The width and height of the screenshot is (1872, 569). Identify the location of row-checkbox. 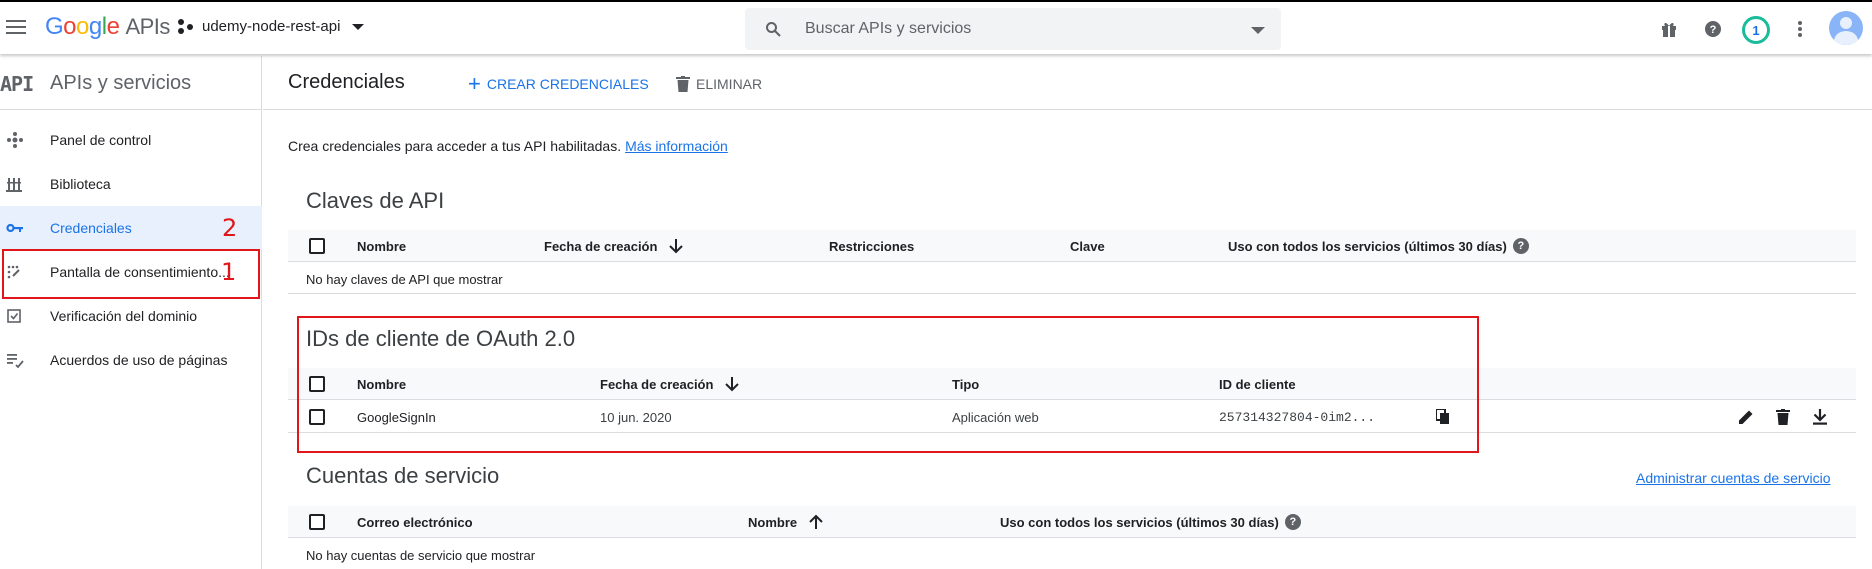
(317, 417).